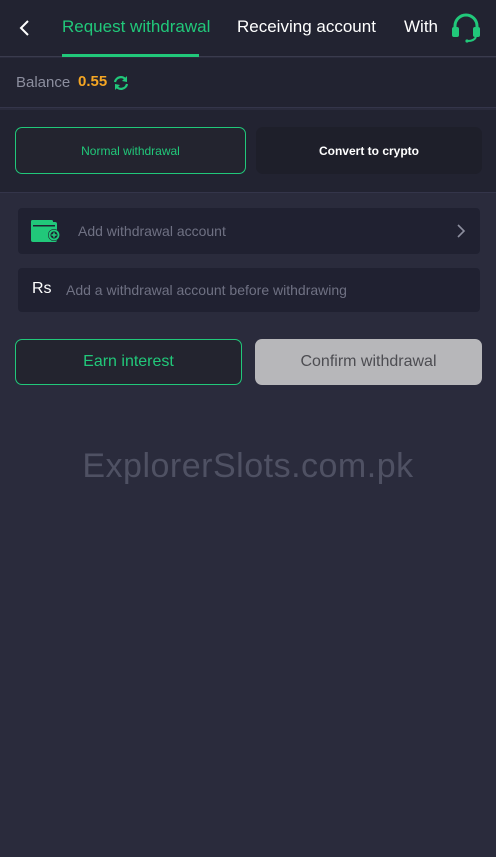  I want to click on add-withdrawal-account-label: Add withdrawal account, so click(152, 231).